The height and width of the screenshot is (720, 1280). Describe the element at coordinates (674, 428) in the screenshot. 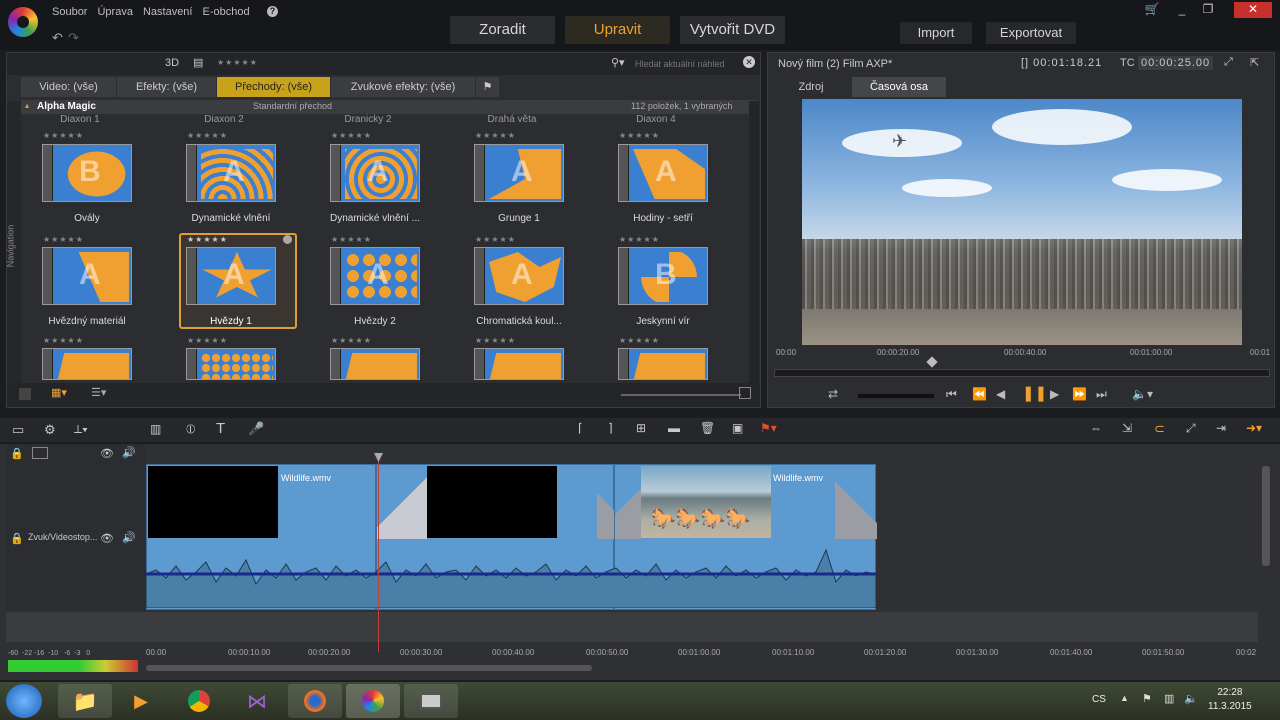

I see `razor-icon: ▬` at that location.